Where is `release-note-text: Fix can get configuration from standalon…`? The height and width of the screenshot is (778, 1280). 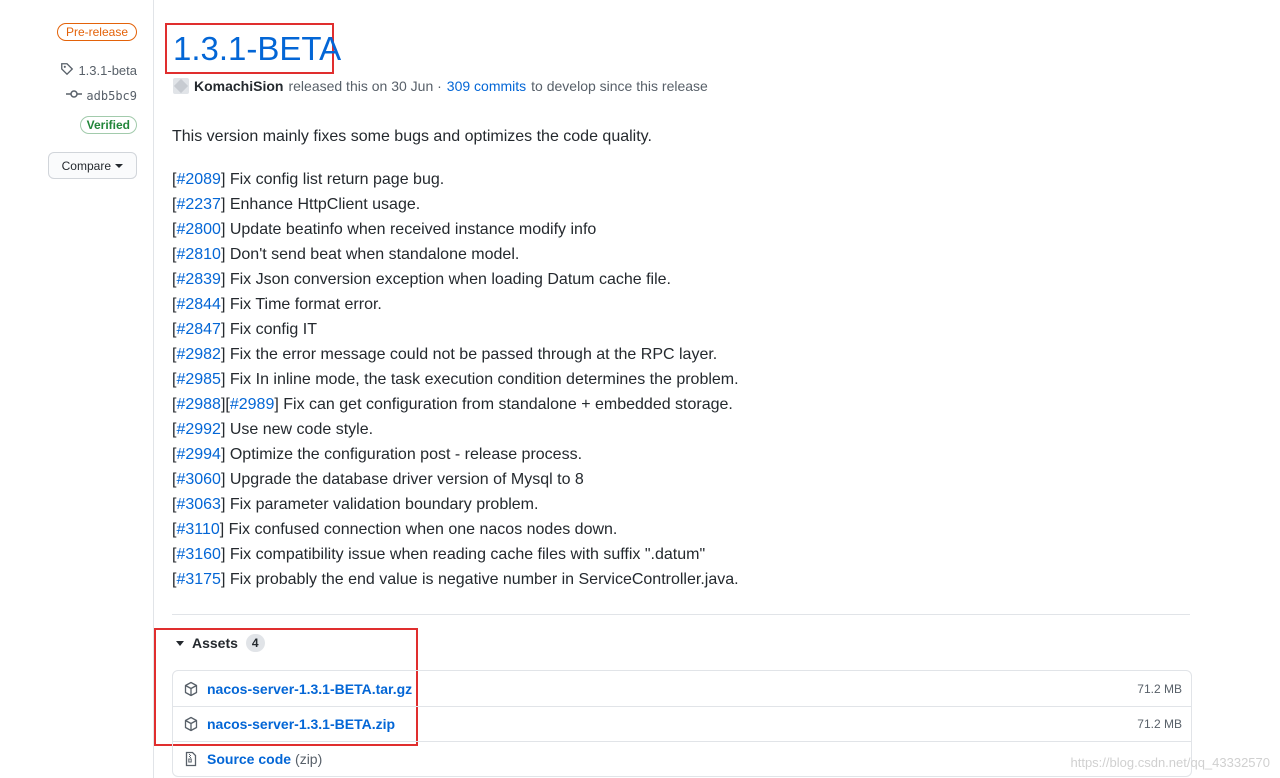
release-note-text: Fix can get configuration from standalon… is located at coordinates (505, 404).